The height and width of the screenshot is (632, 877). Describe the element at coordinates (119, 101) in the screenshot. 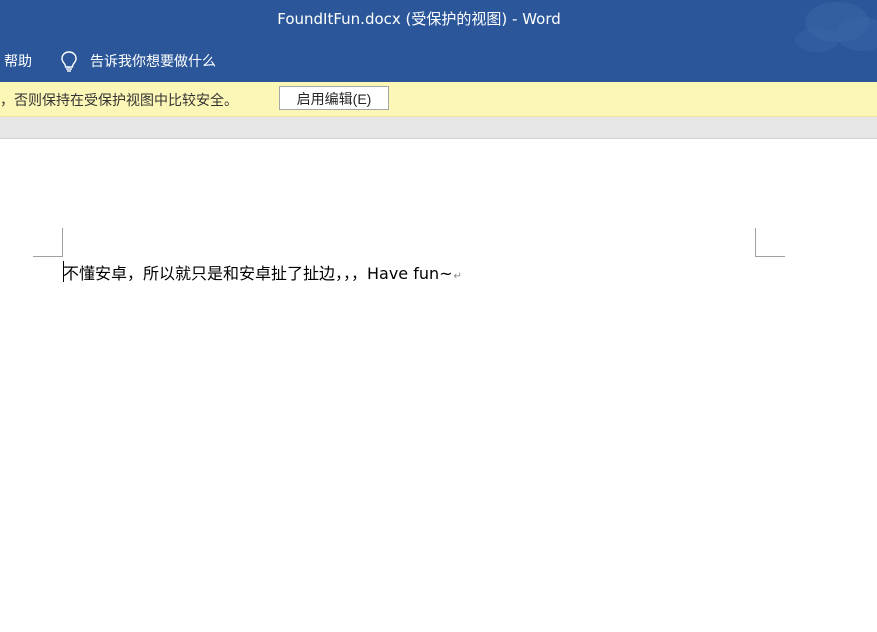

I see `protected-view-message: ，否则保持在受保护视图中比较安全。` at that location.